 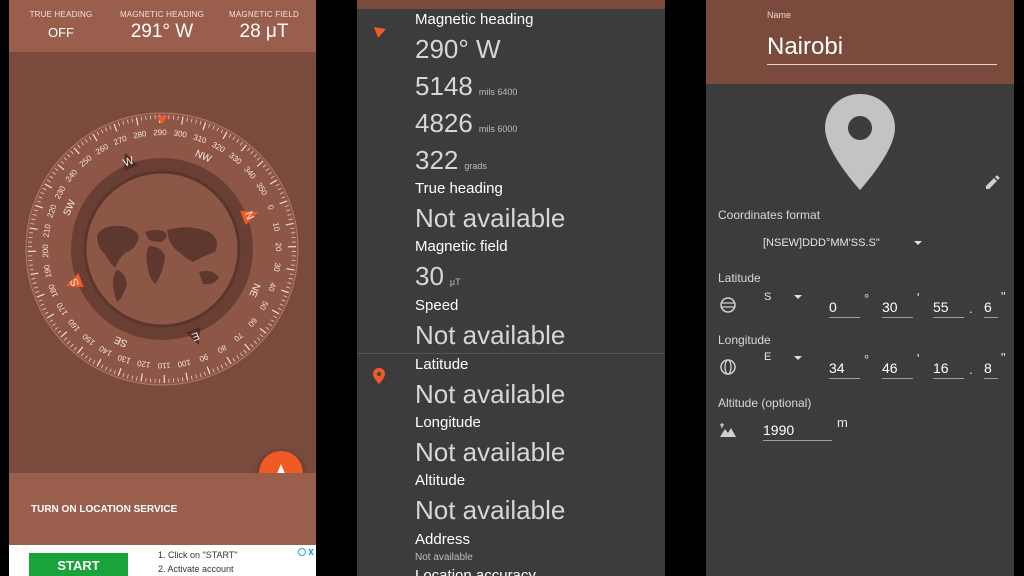 I want to click on altitude-unit: m, so click(x=842, y=422).